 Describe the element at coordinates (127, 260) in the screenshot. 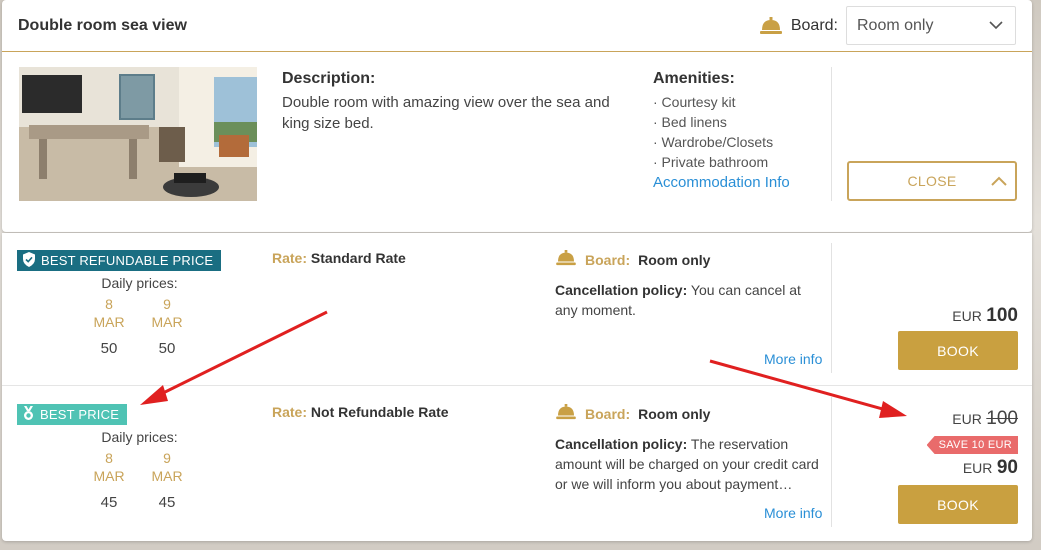

I see `badge-label: BEST REFUNDABLE PRICE` at that location.